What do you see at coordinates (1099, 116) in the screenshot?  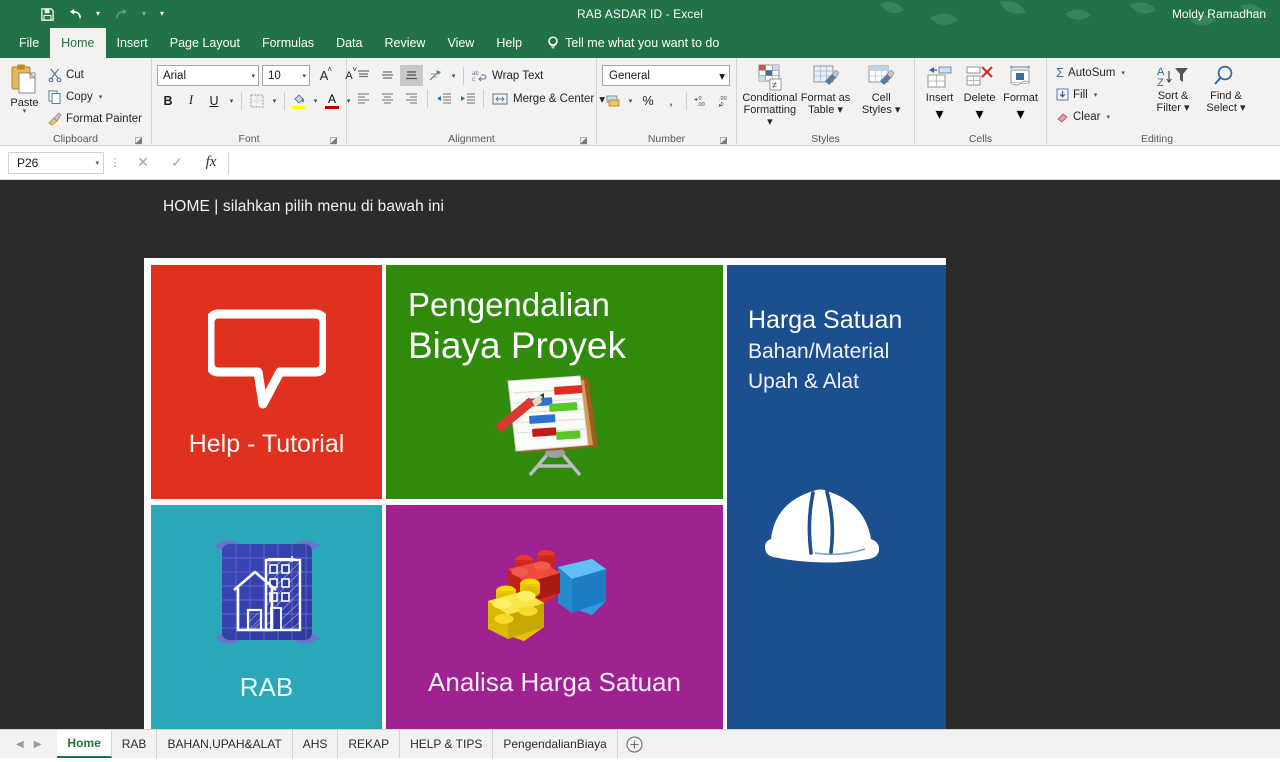 I see `clear-button: Clear ▾` at bounding box center [1099, 116].